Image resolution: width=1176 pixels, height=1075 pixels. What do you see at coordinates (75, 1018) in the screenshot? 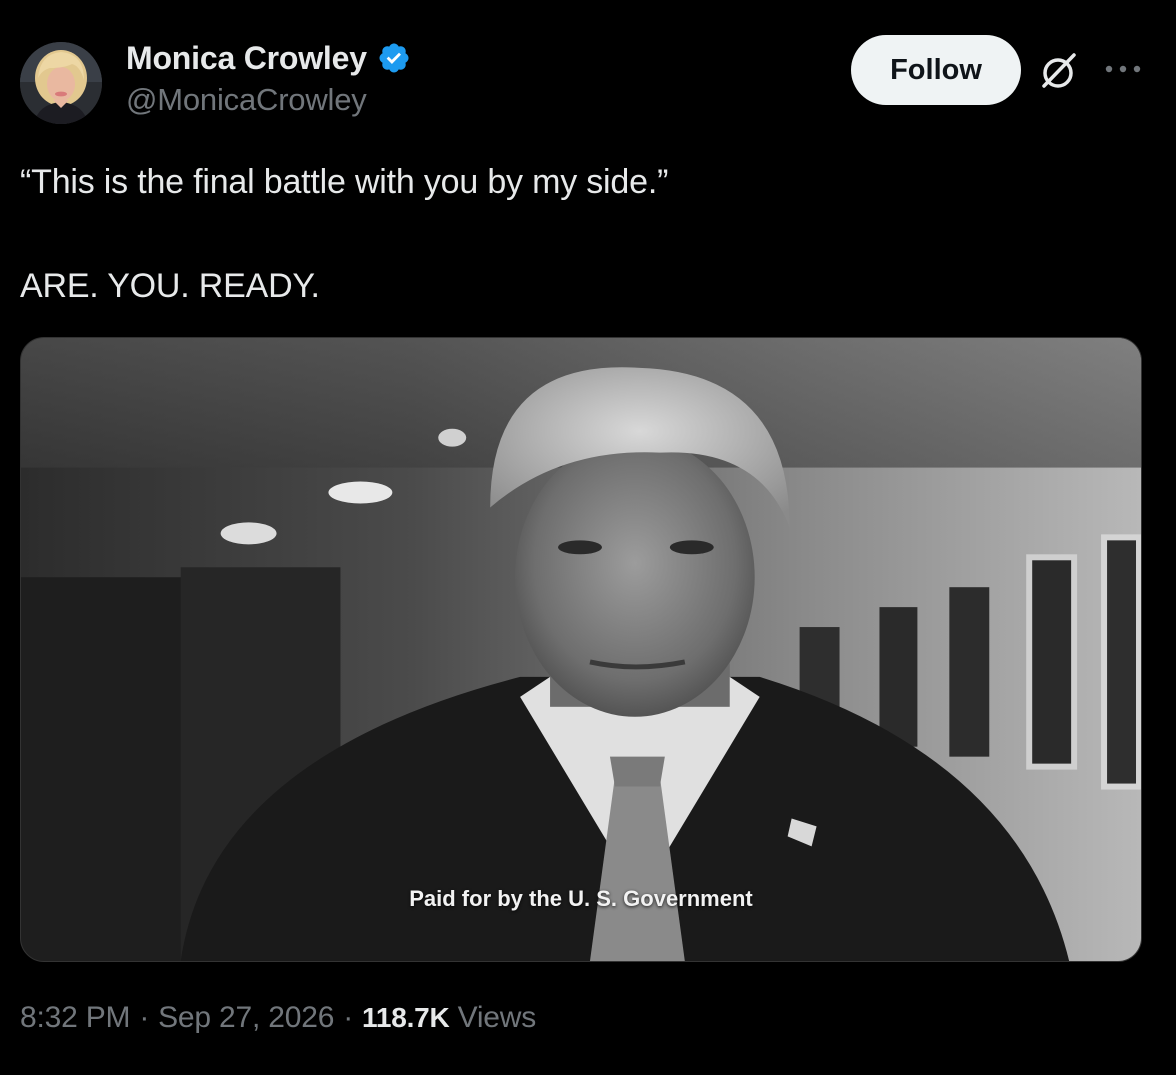
I see `tweet-time: 8:32 PM` at bounding box center [75, 1018].